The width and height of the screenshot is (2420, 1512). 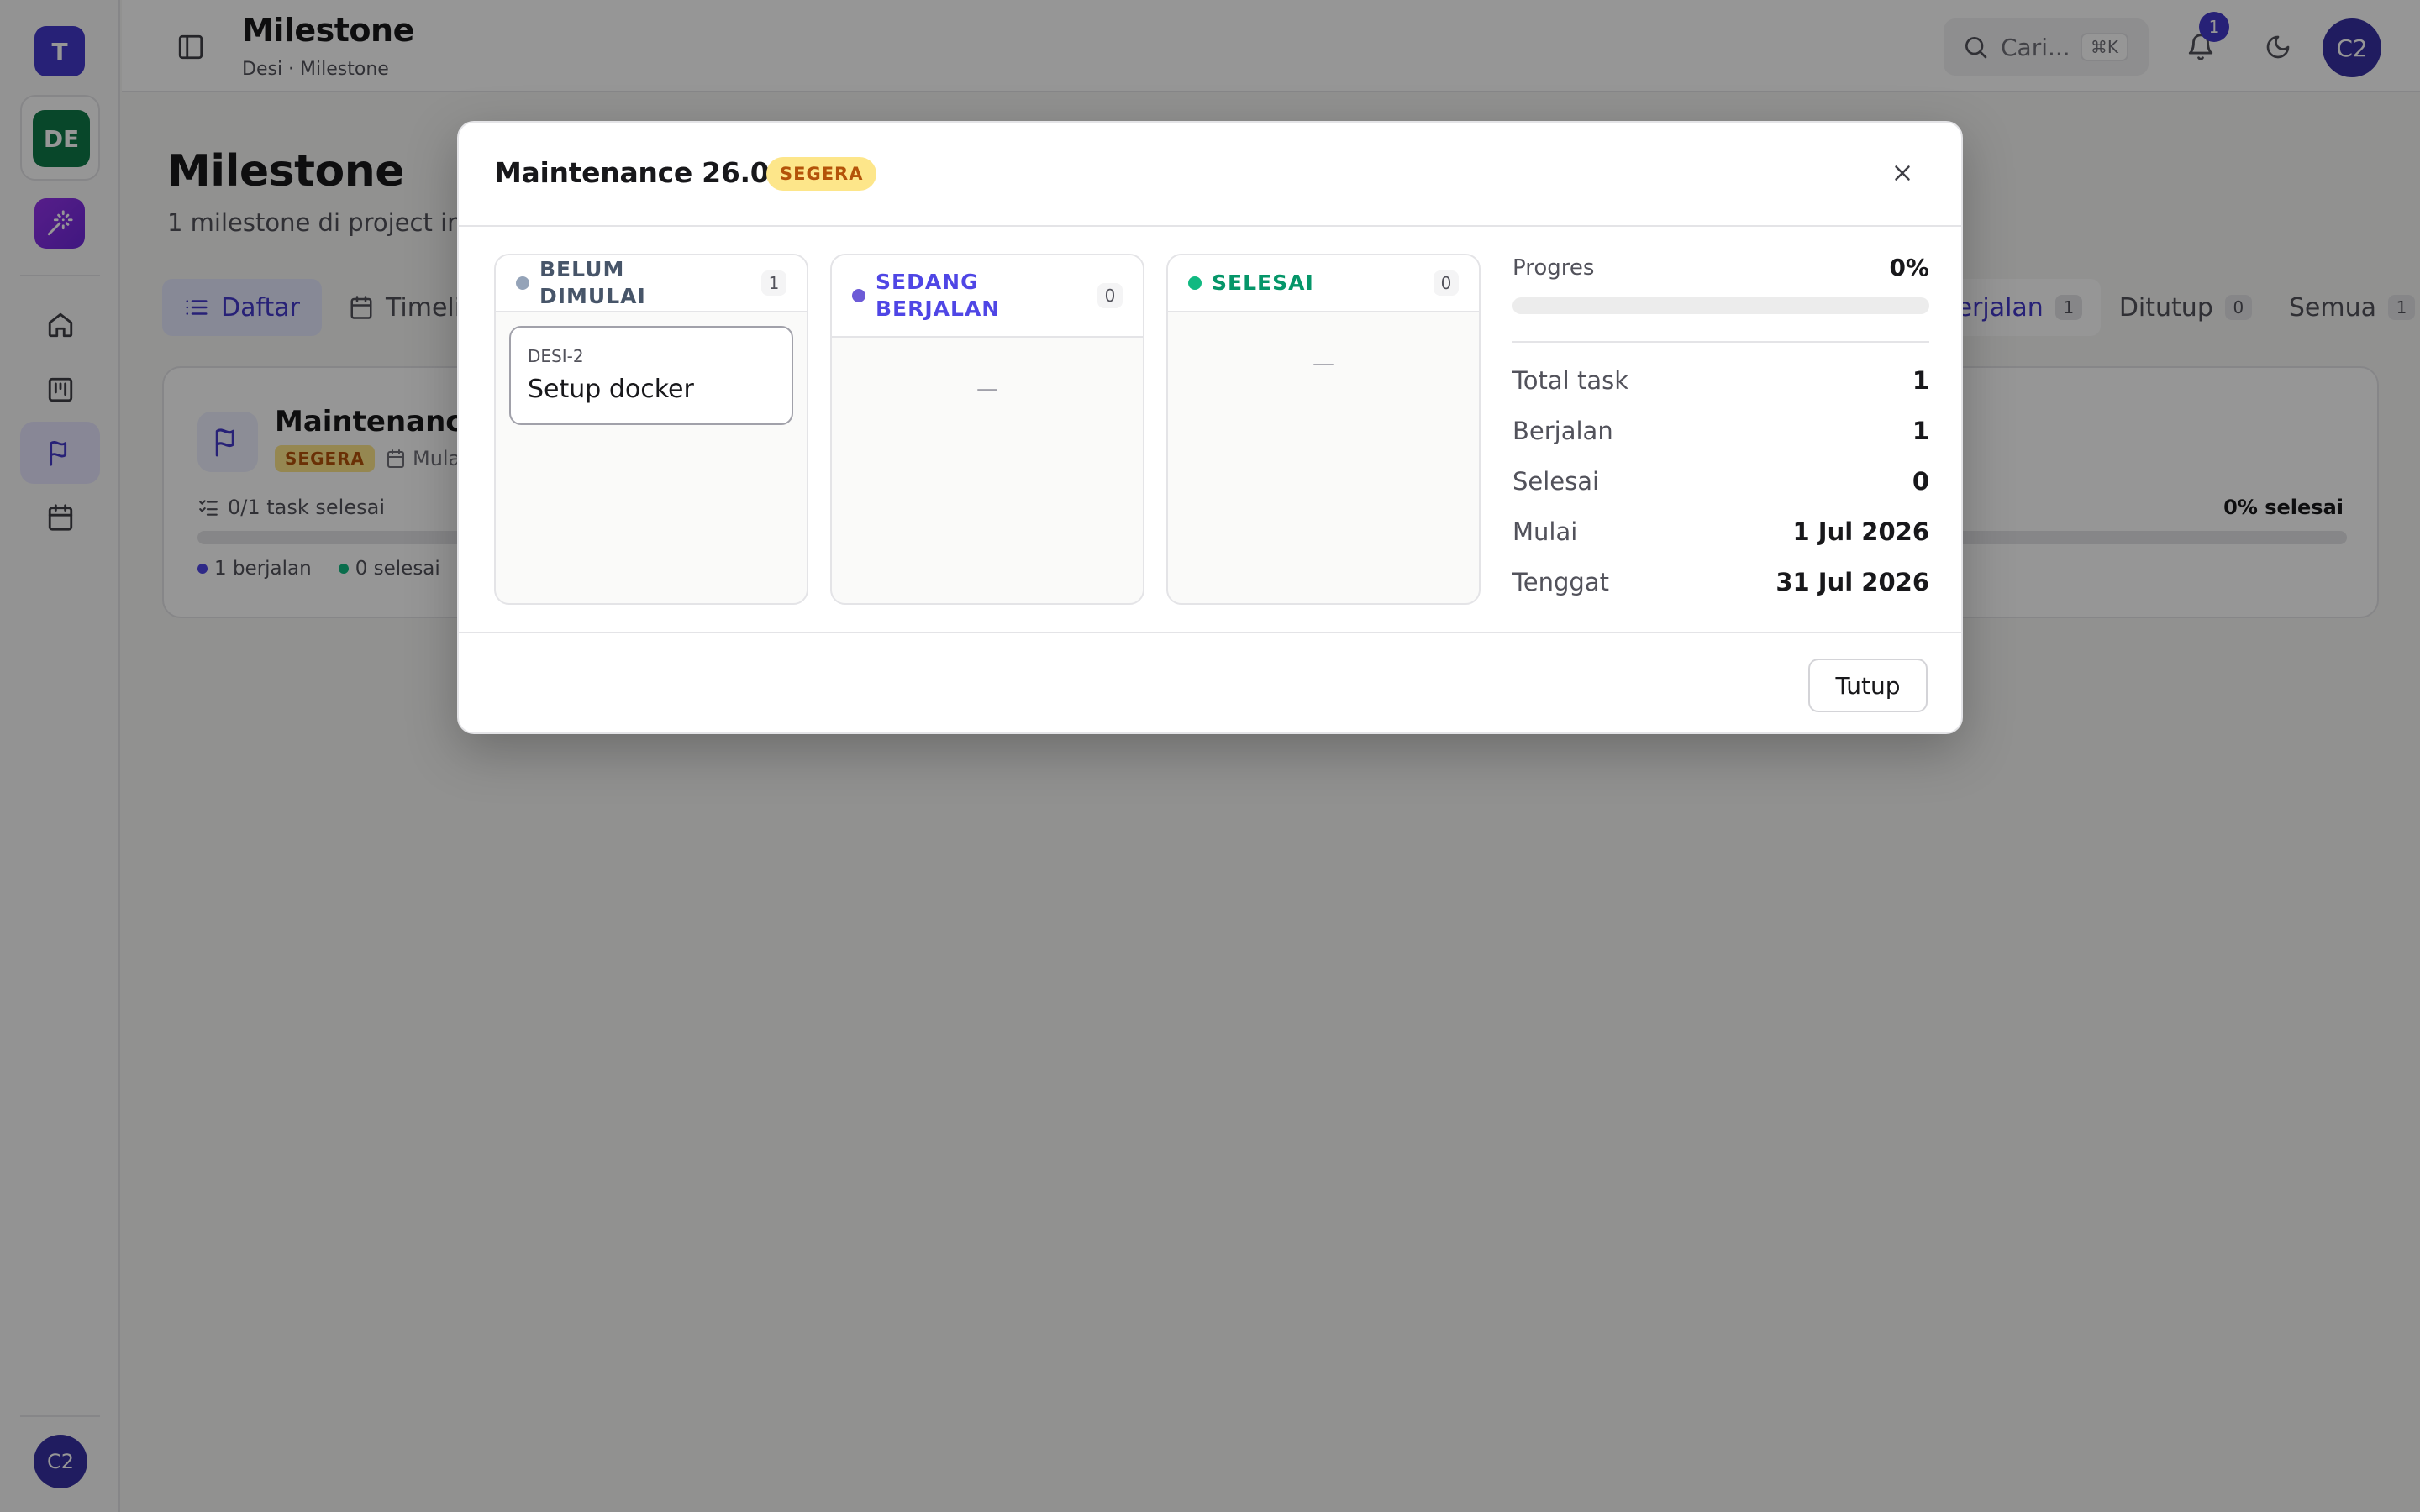 What do you see at coordinates (1720, 268) in the screenshot?
I see `progress-row: Progres 0%` at bounding box center [1720, 268].